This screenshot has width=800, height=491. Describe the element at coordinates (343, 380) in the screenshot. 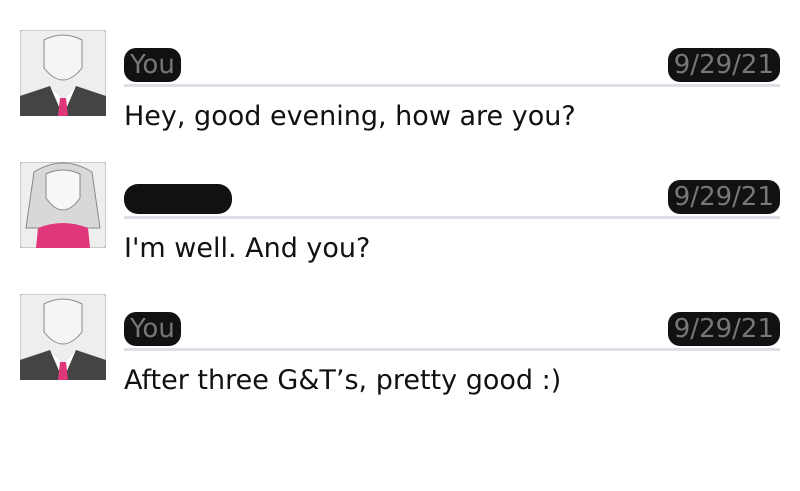

I see `message-text: After three G&T’s, pretty good :)` at that location.